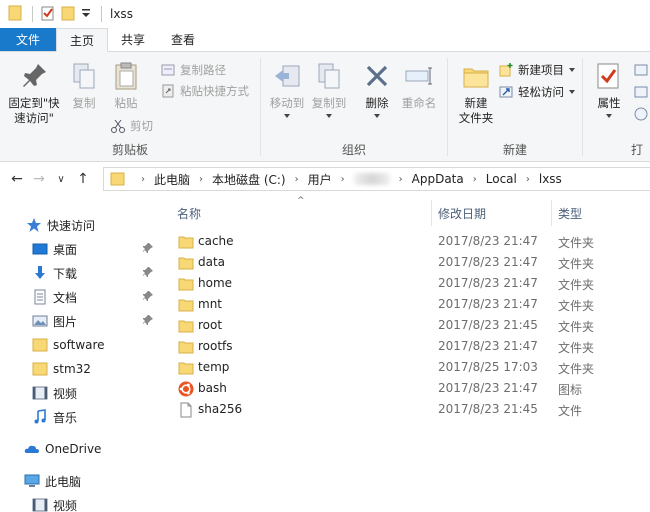 This screenshot has height=512, width=650. I want to click on copy-to-button: 复制到, so click(329, 89).